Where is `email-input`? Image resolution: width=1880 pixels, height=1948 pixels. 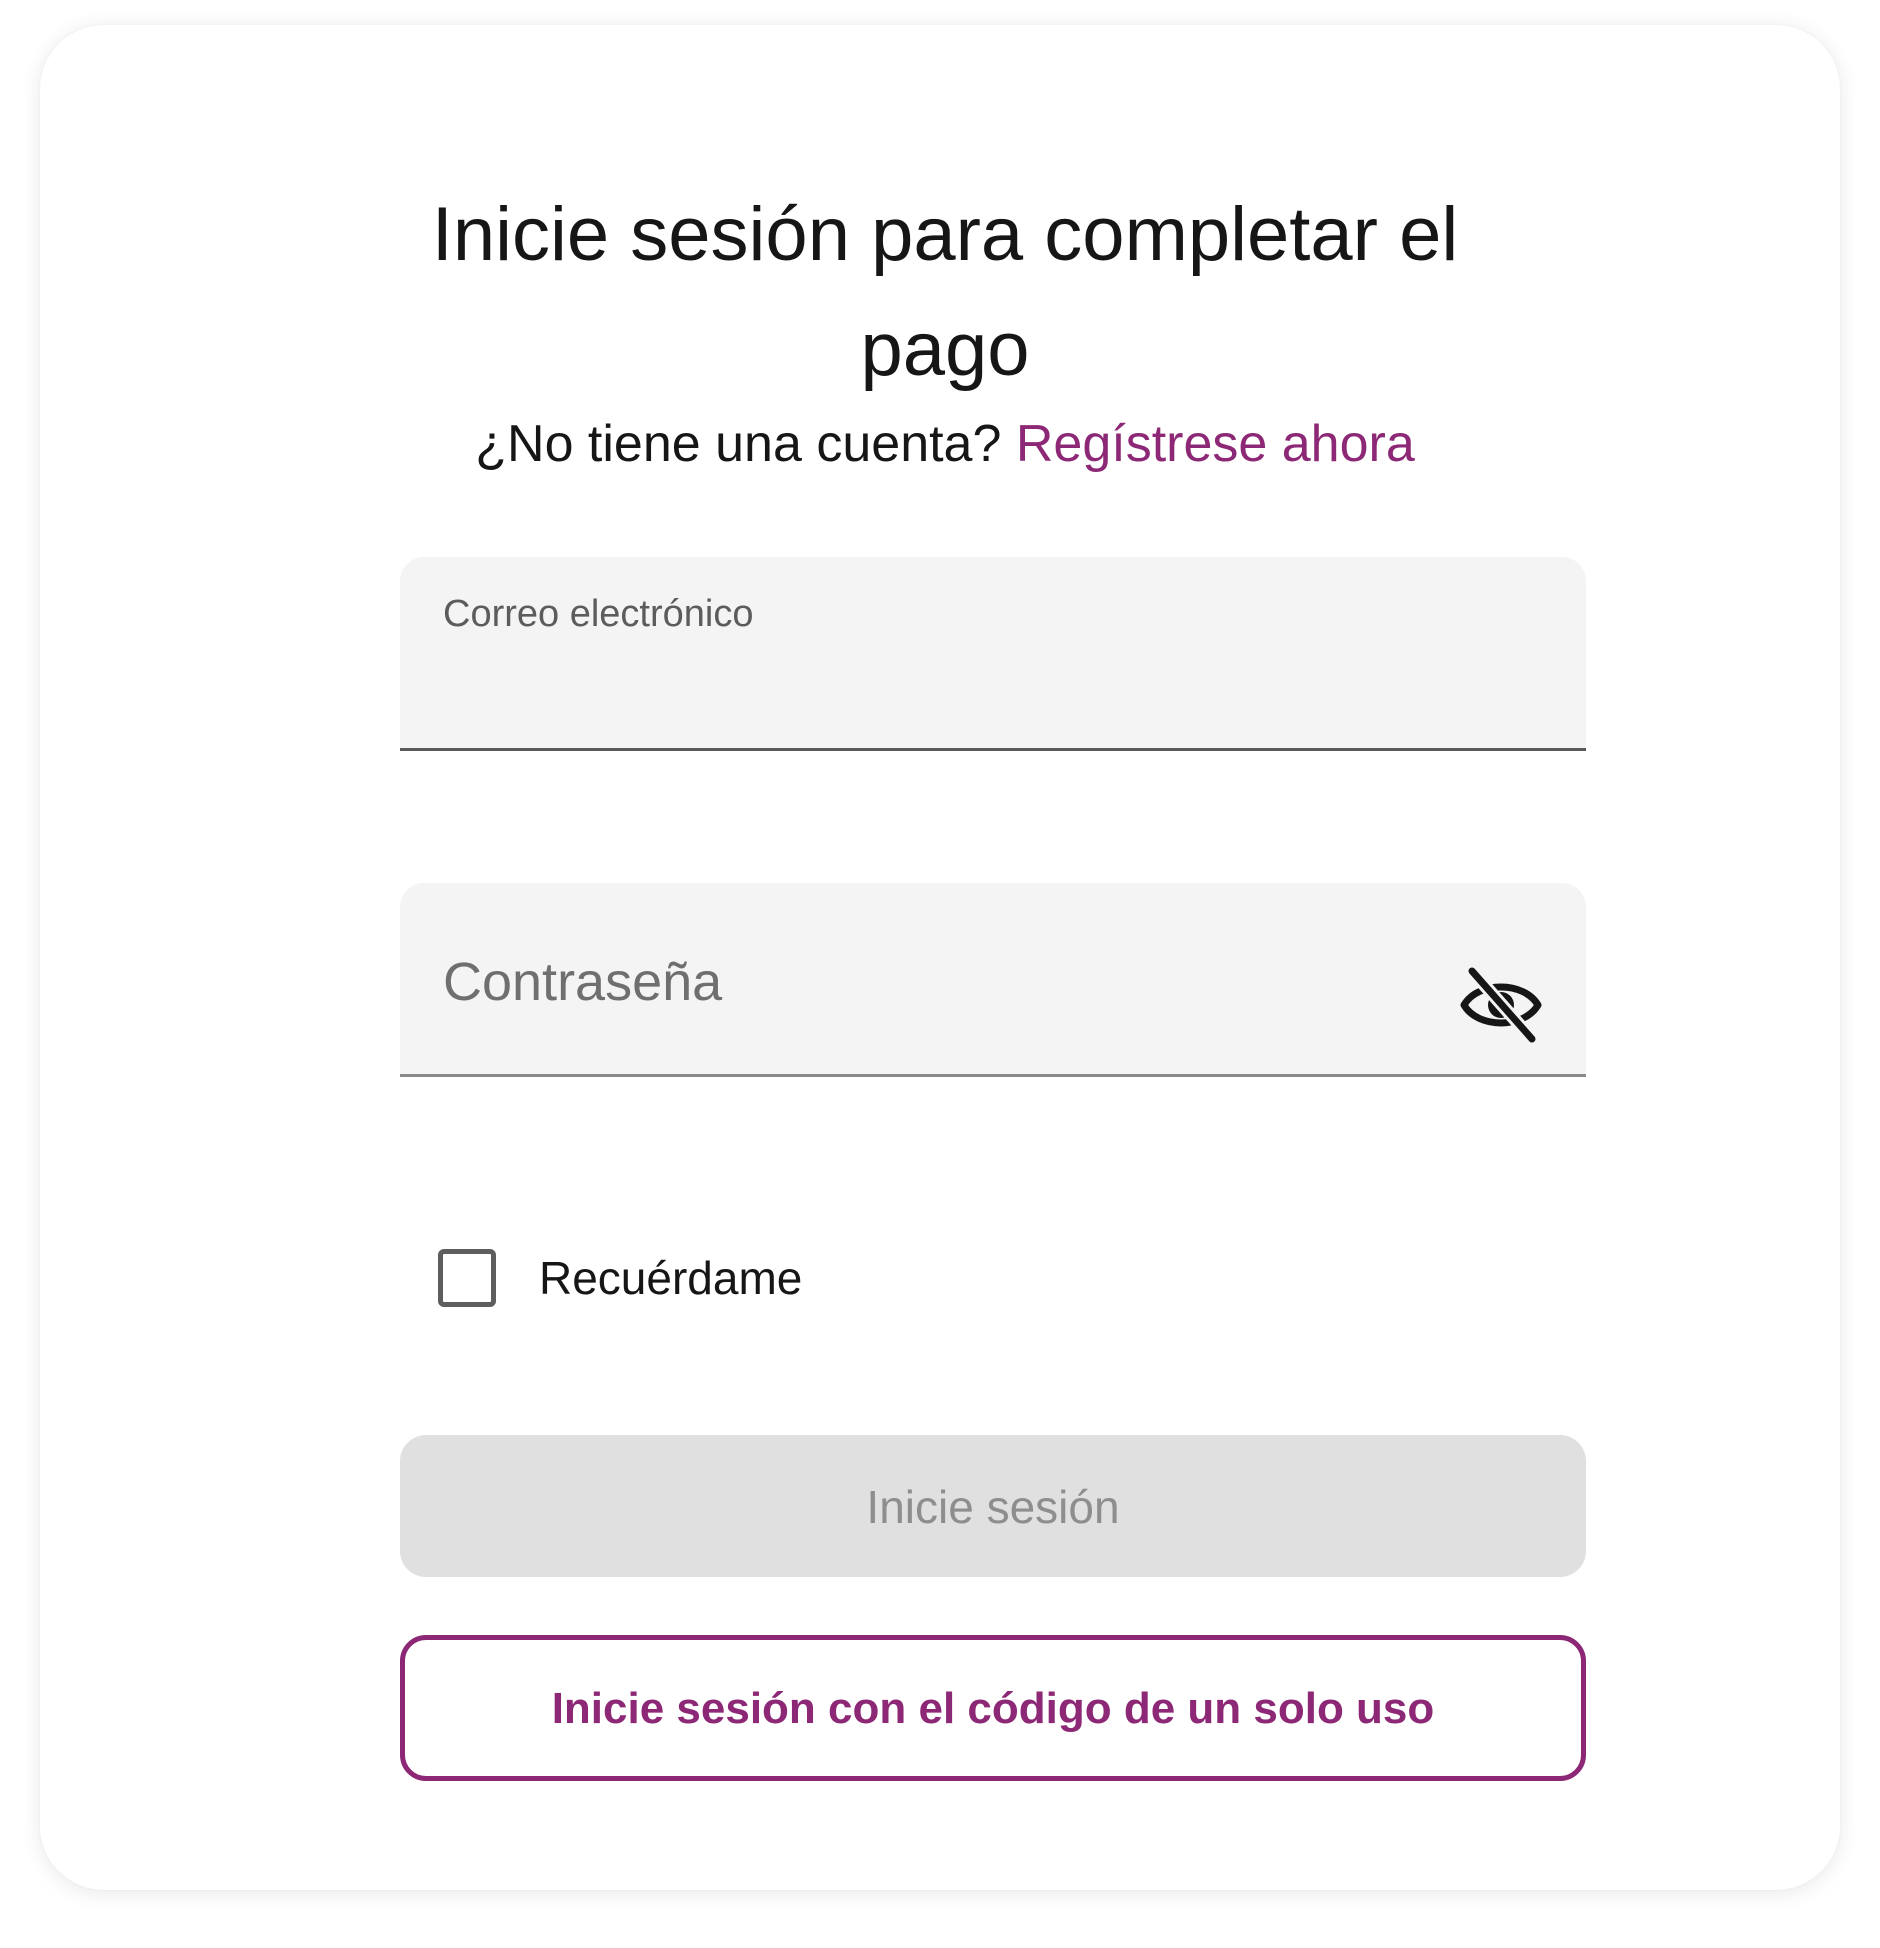 email-input is located at coordinates (942, 697).